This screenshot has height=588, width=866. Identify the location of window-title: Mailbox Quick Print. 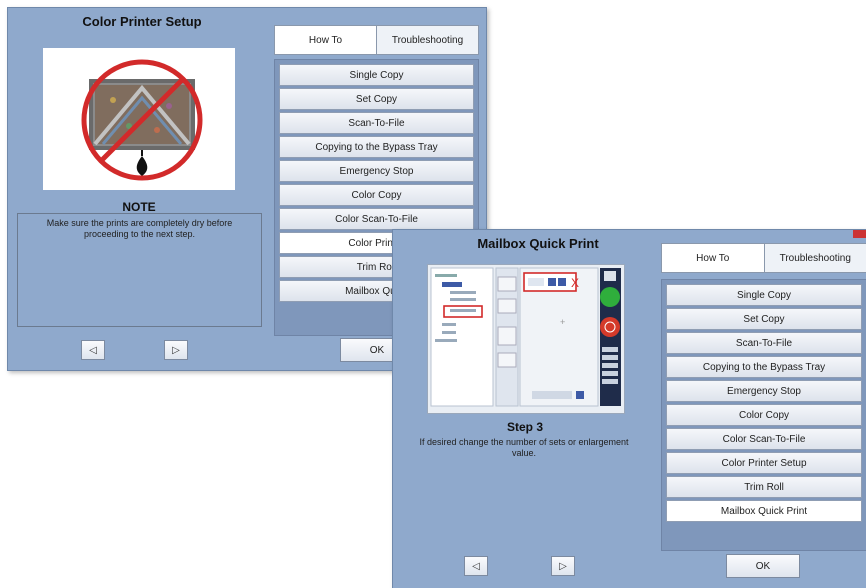
(538, 243).